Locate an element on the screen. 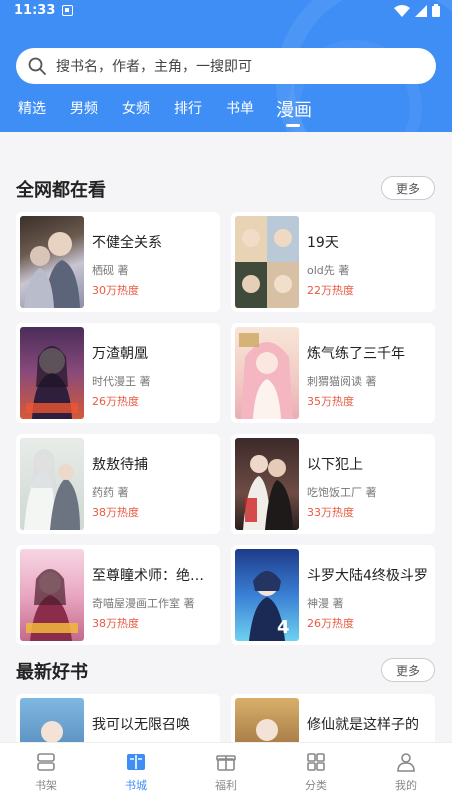  book-author: 刺猬猫阅读 著 is located at coordinates (342, 381).